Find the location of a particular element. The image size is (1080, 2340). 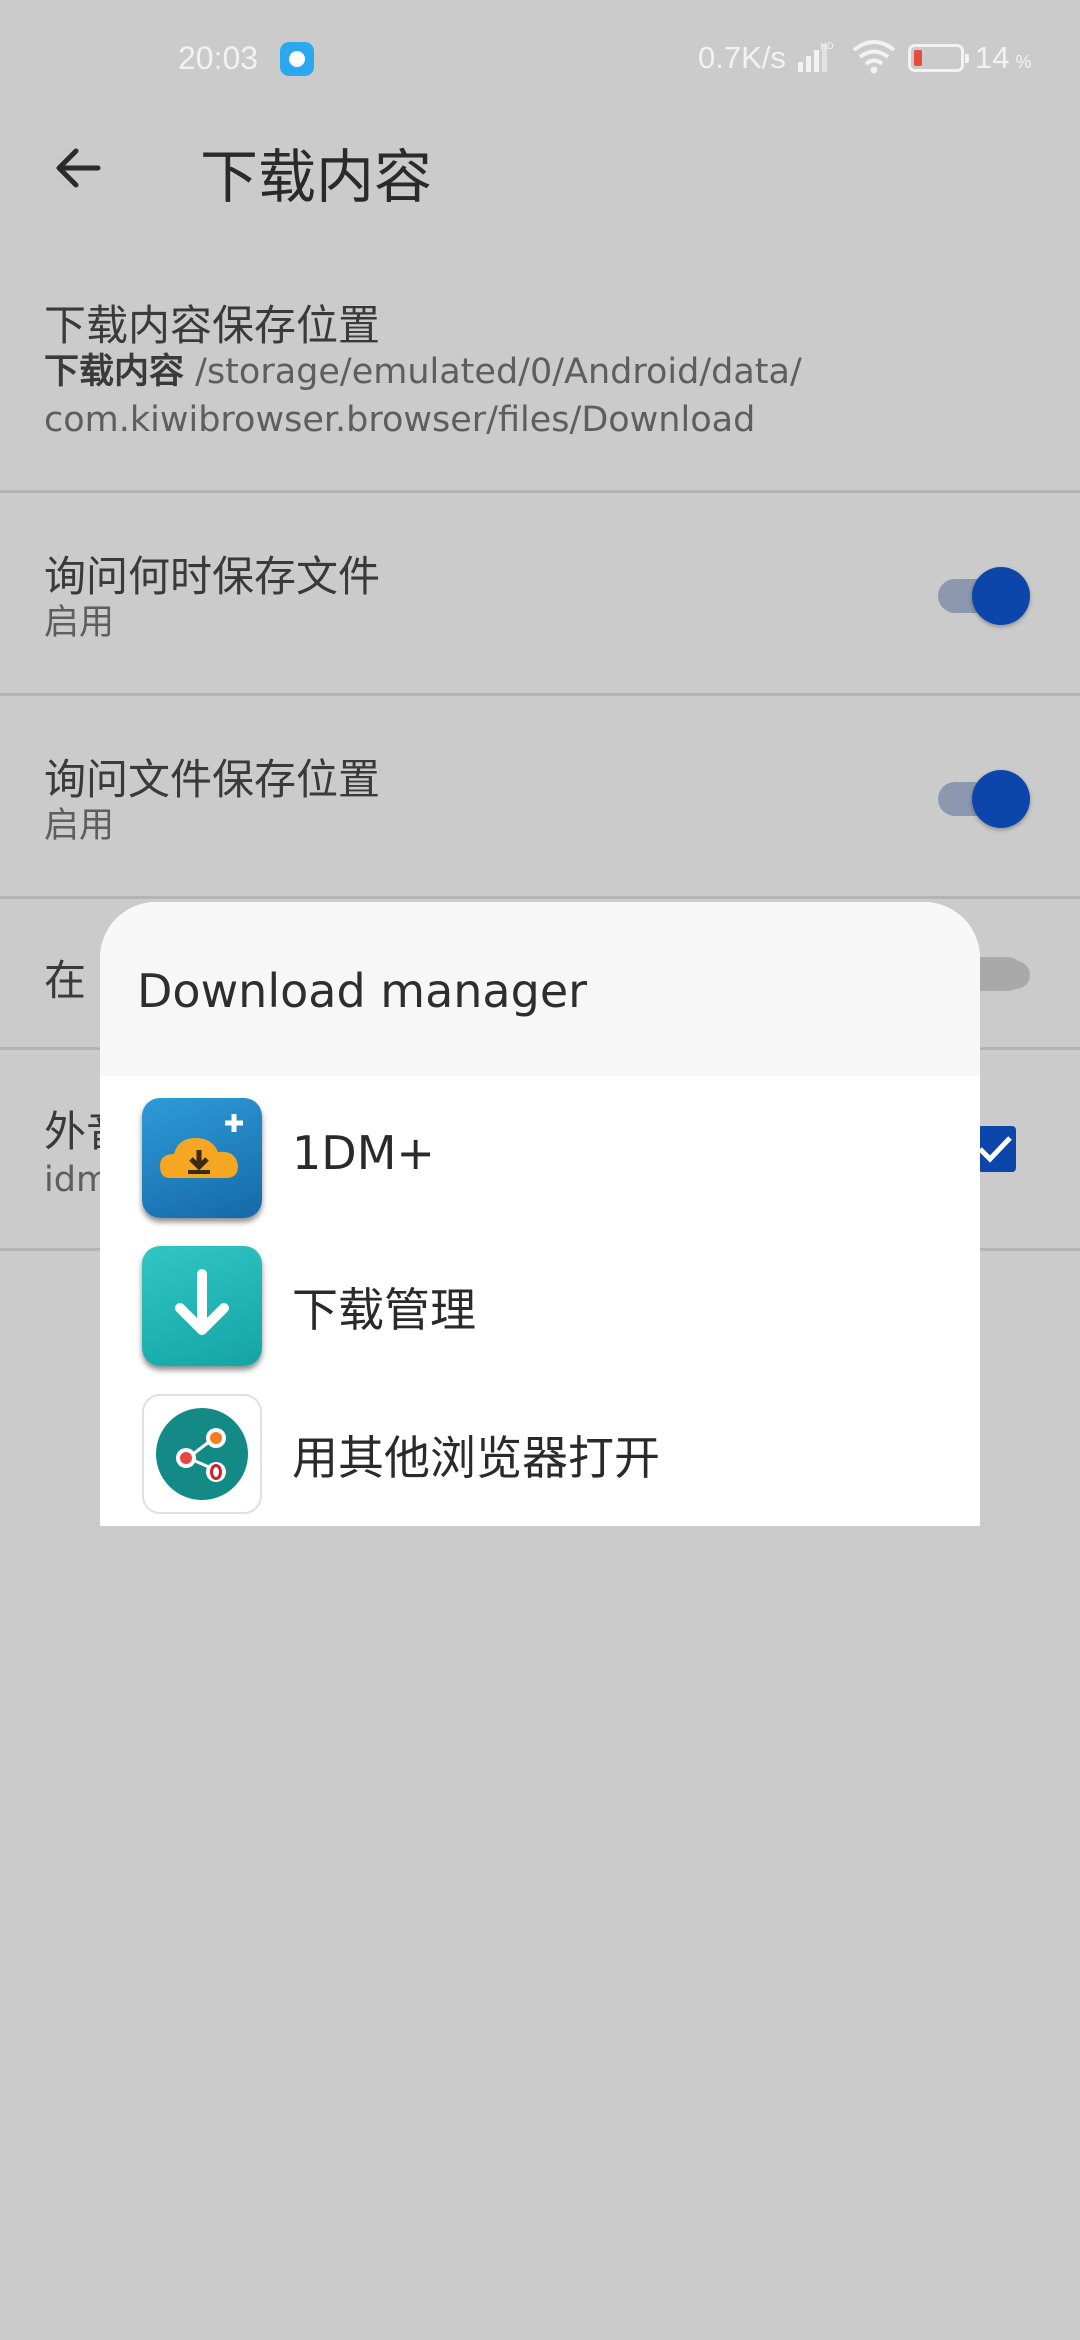

list-item-open-other-browser: 用其他浏览器打开 is located at coordinates (540, 1455).